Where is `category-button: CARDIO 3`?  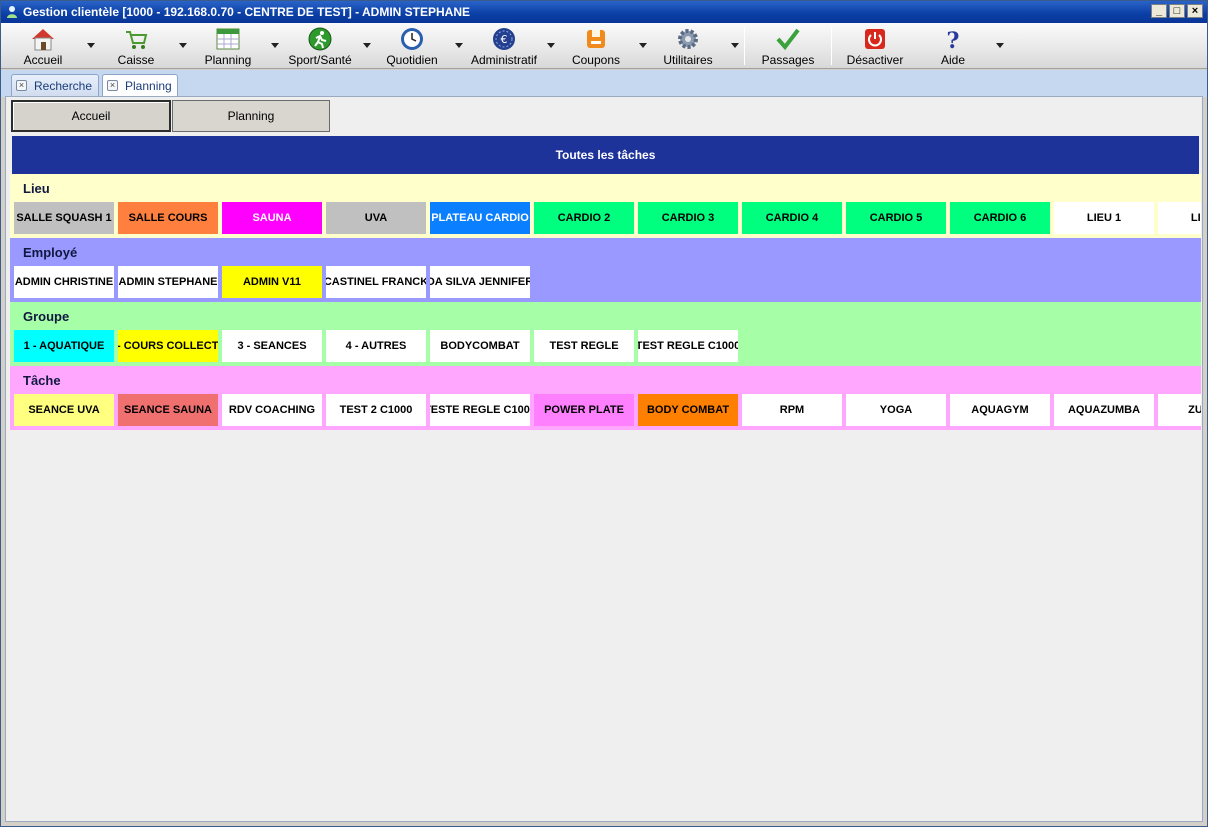
category-button: CARDIO 3 is located at coordinates (688, 218).